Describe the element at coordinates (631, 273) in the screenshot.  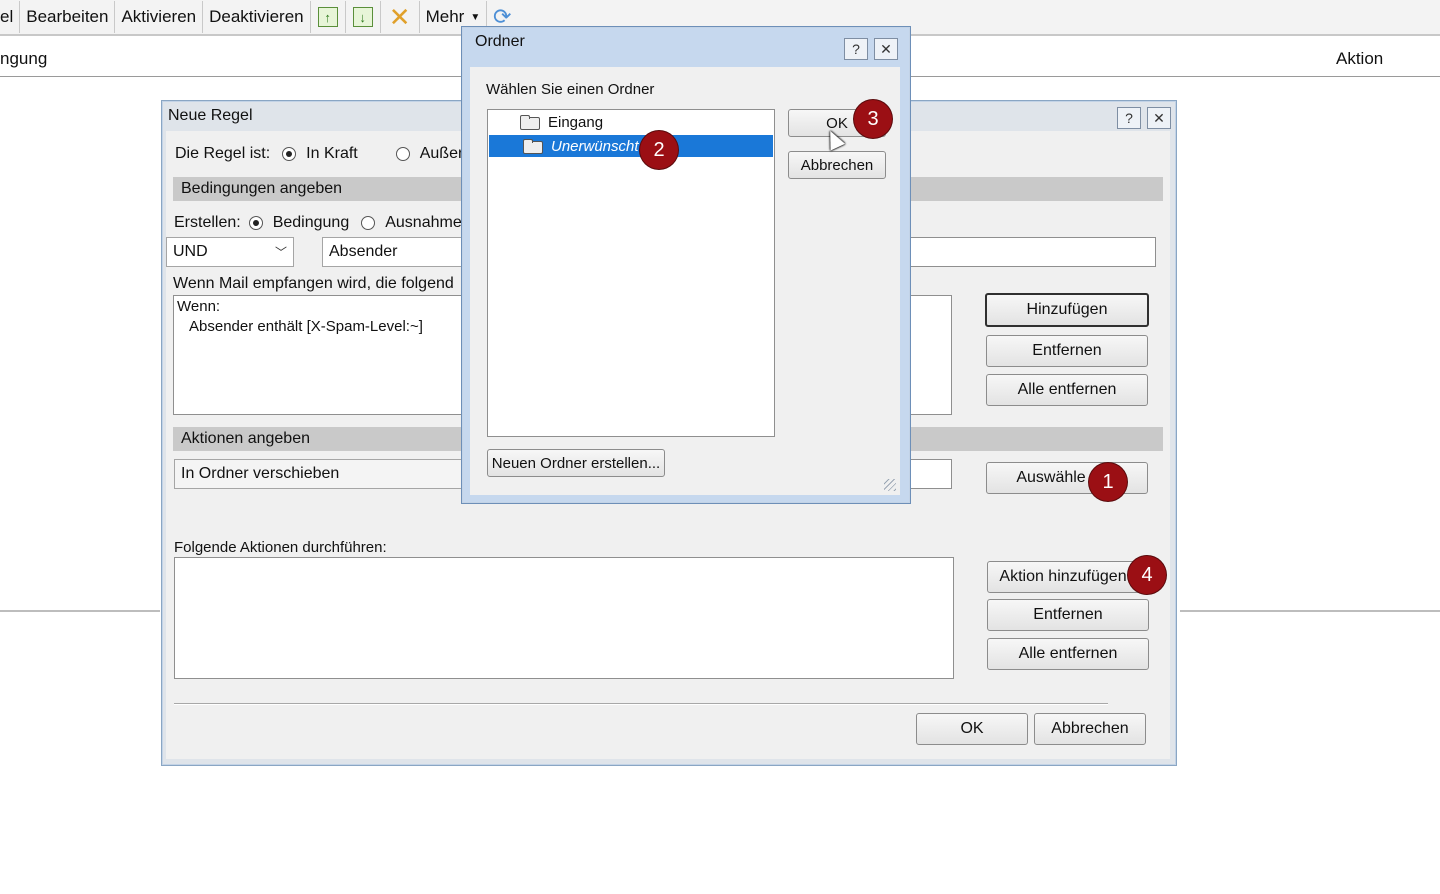
I see `folder-tree: Eingang Unerwünscht` at that location.